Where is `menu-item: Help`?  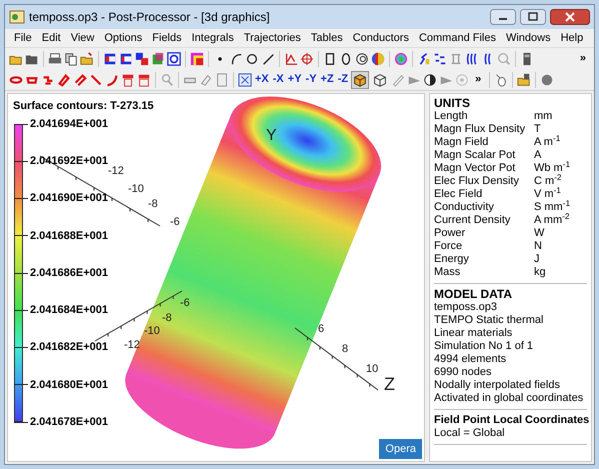 menu-item: Help is located at coordinates (572, 38).